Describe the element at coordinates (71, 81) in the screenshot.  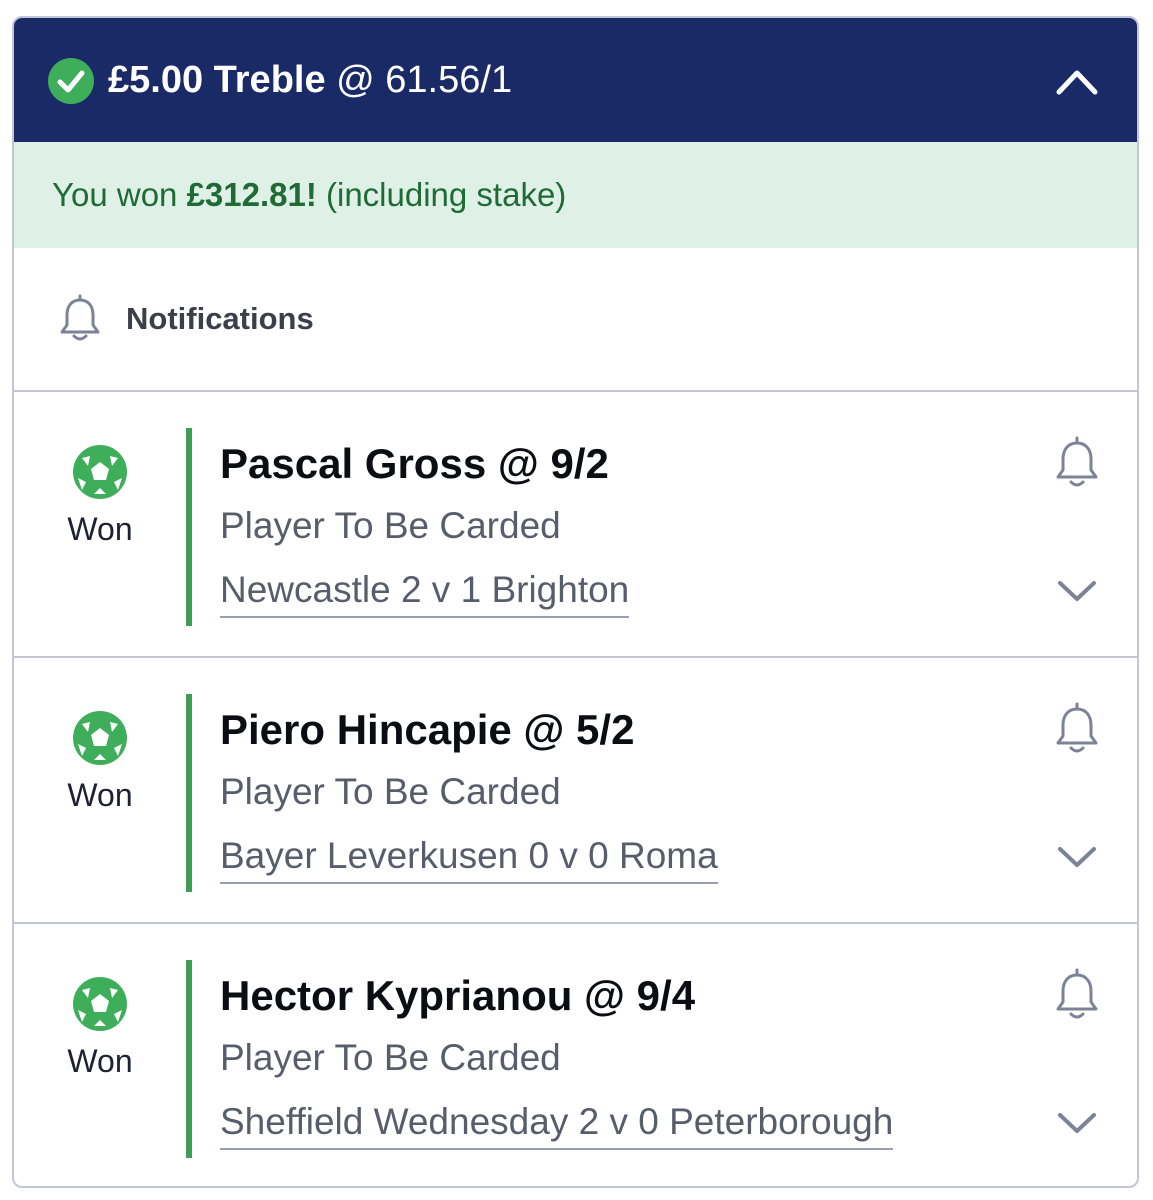
I see `check-circle-icon` at that location.